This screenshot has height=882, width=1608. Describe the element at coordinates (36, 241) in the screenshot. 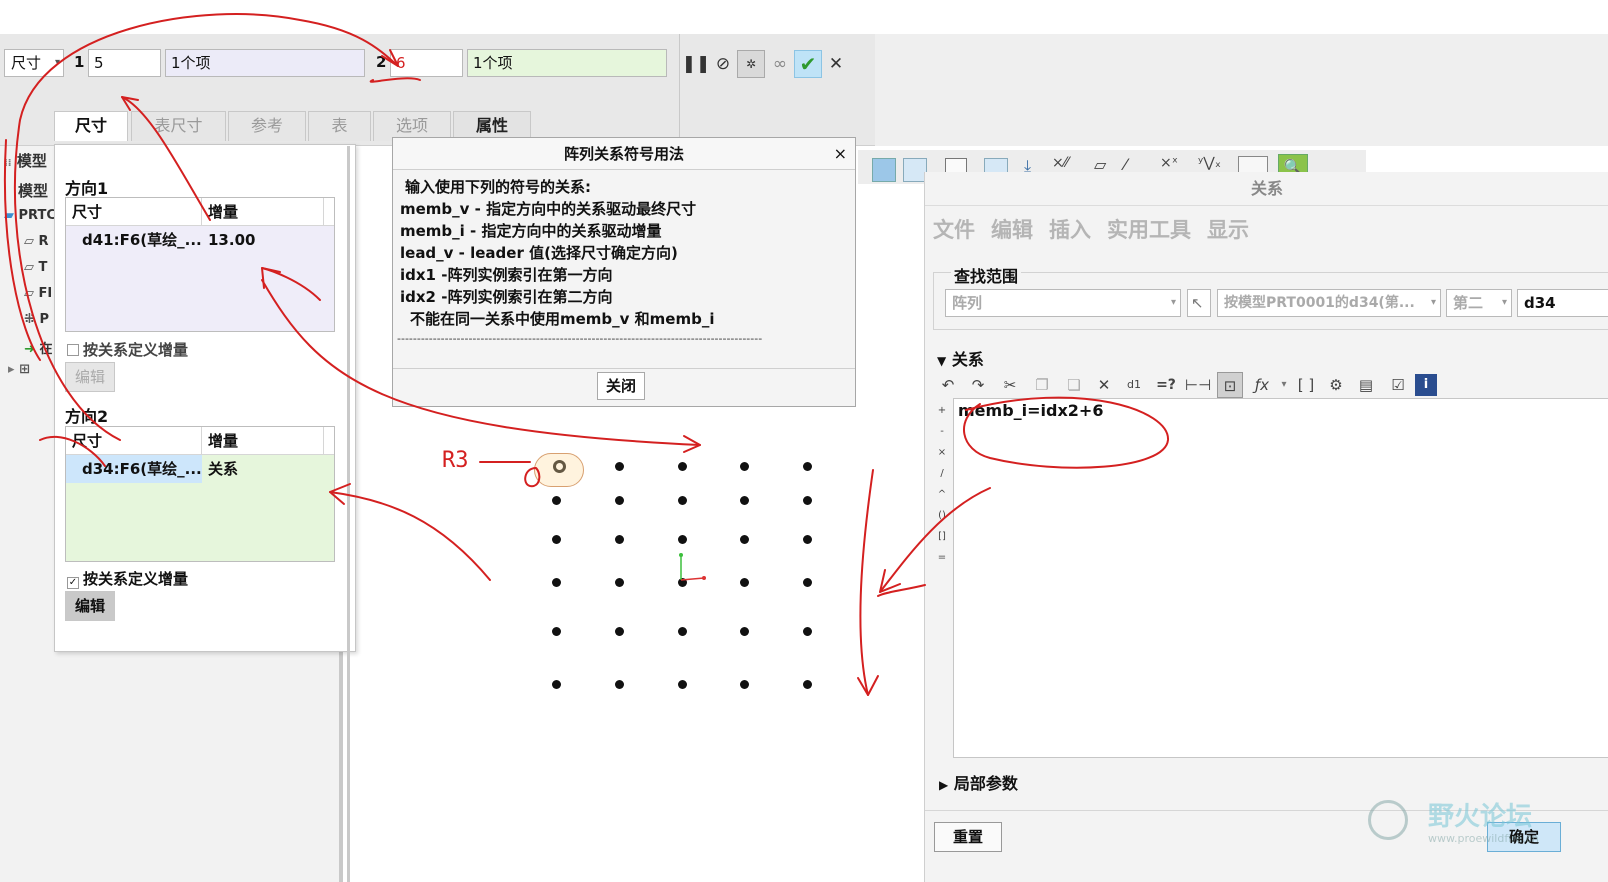

I see `tree-item-right-plane: ▱ R` at that location.